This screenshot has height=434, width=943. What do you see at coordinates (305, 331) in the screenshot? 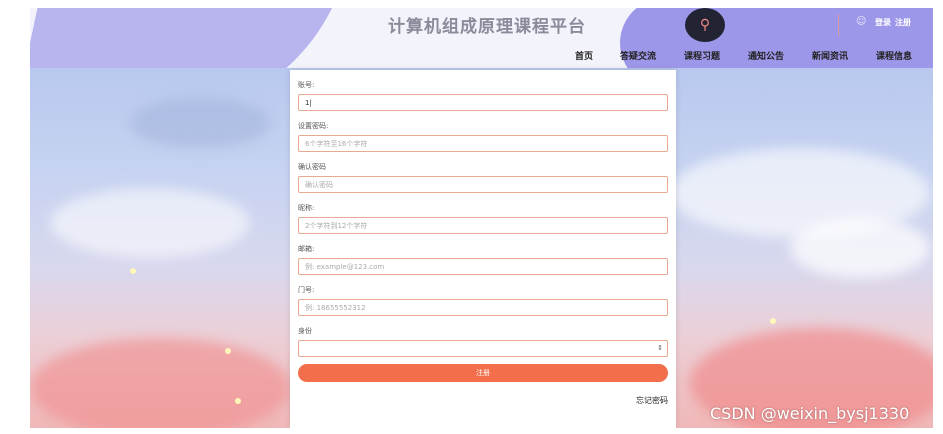
I see `identity-label: 身份` at bounding box center [305, 331].